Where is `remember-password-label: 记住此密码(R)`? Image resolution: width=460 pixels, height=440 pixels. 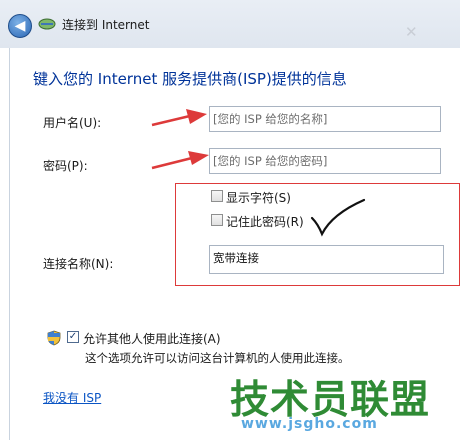
remember-password-label: 记住此密码(R) is located at coordinates (265, 222).